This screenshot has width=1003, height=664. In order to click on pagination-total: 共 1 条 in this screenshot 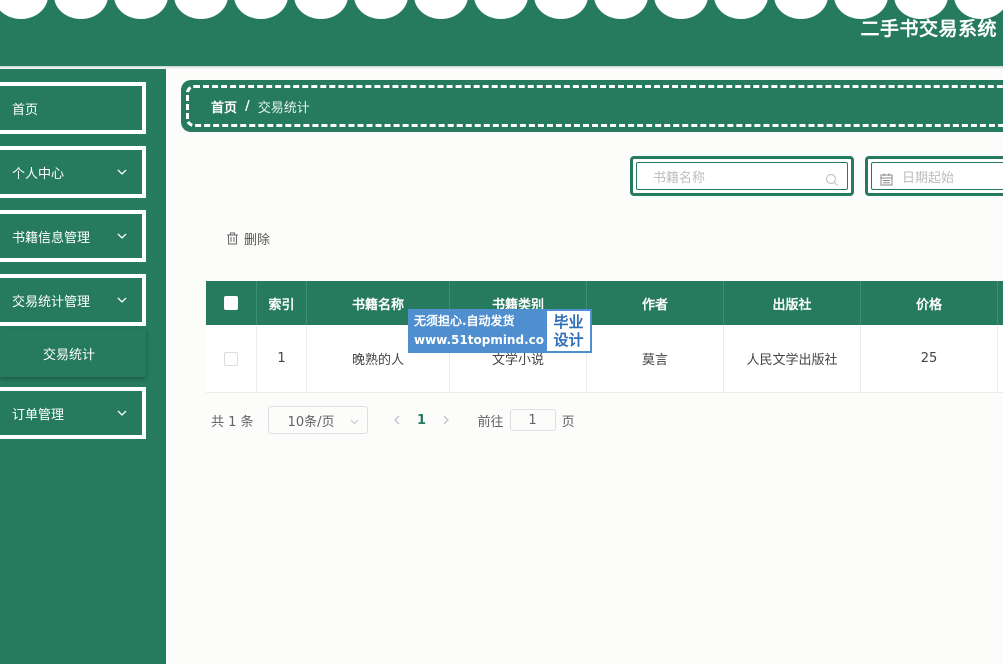, I will do `click(232, 422)`.